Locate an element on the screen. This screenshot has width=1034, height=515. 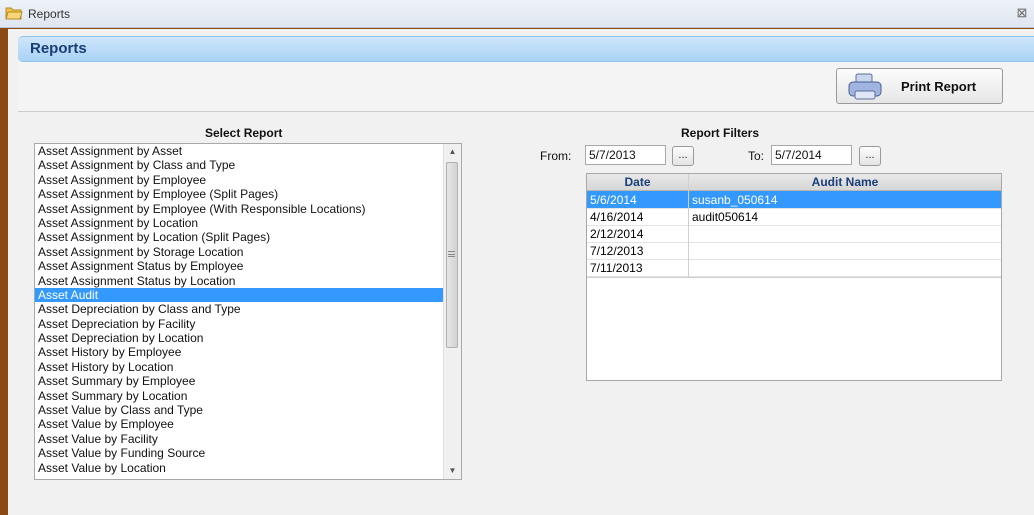
page-title: Reports is located at coordinates (58, 48).